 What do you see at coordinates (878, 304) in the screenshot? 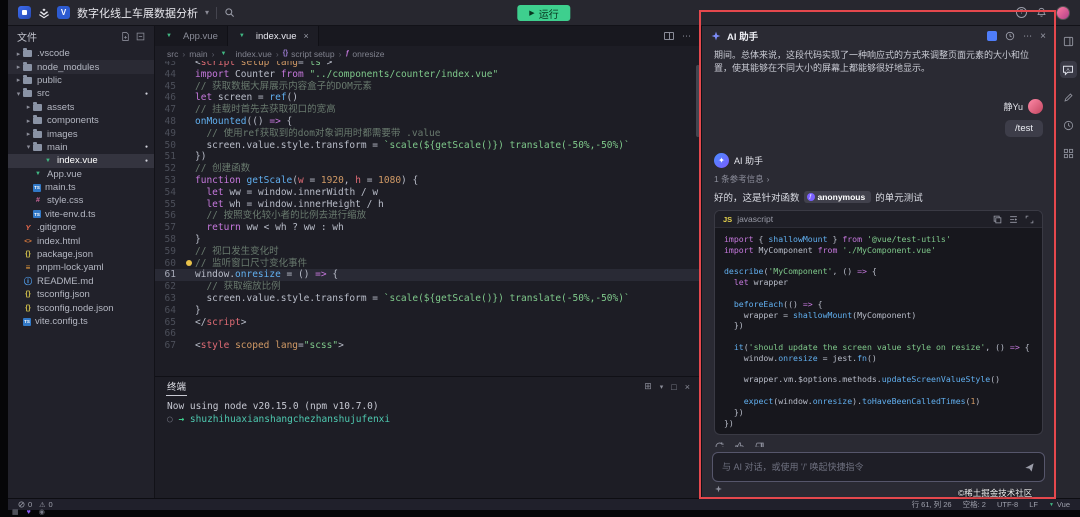
I see `code-line: beforeEach(() => {` at bounding box center [878, 304].